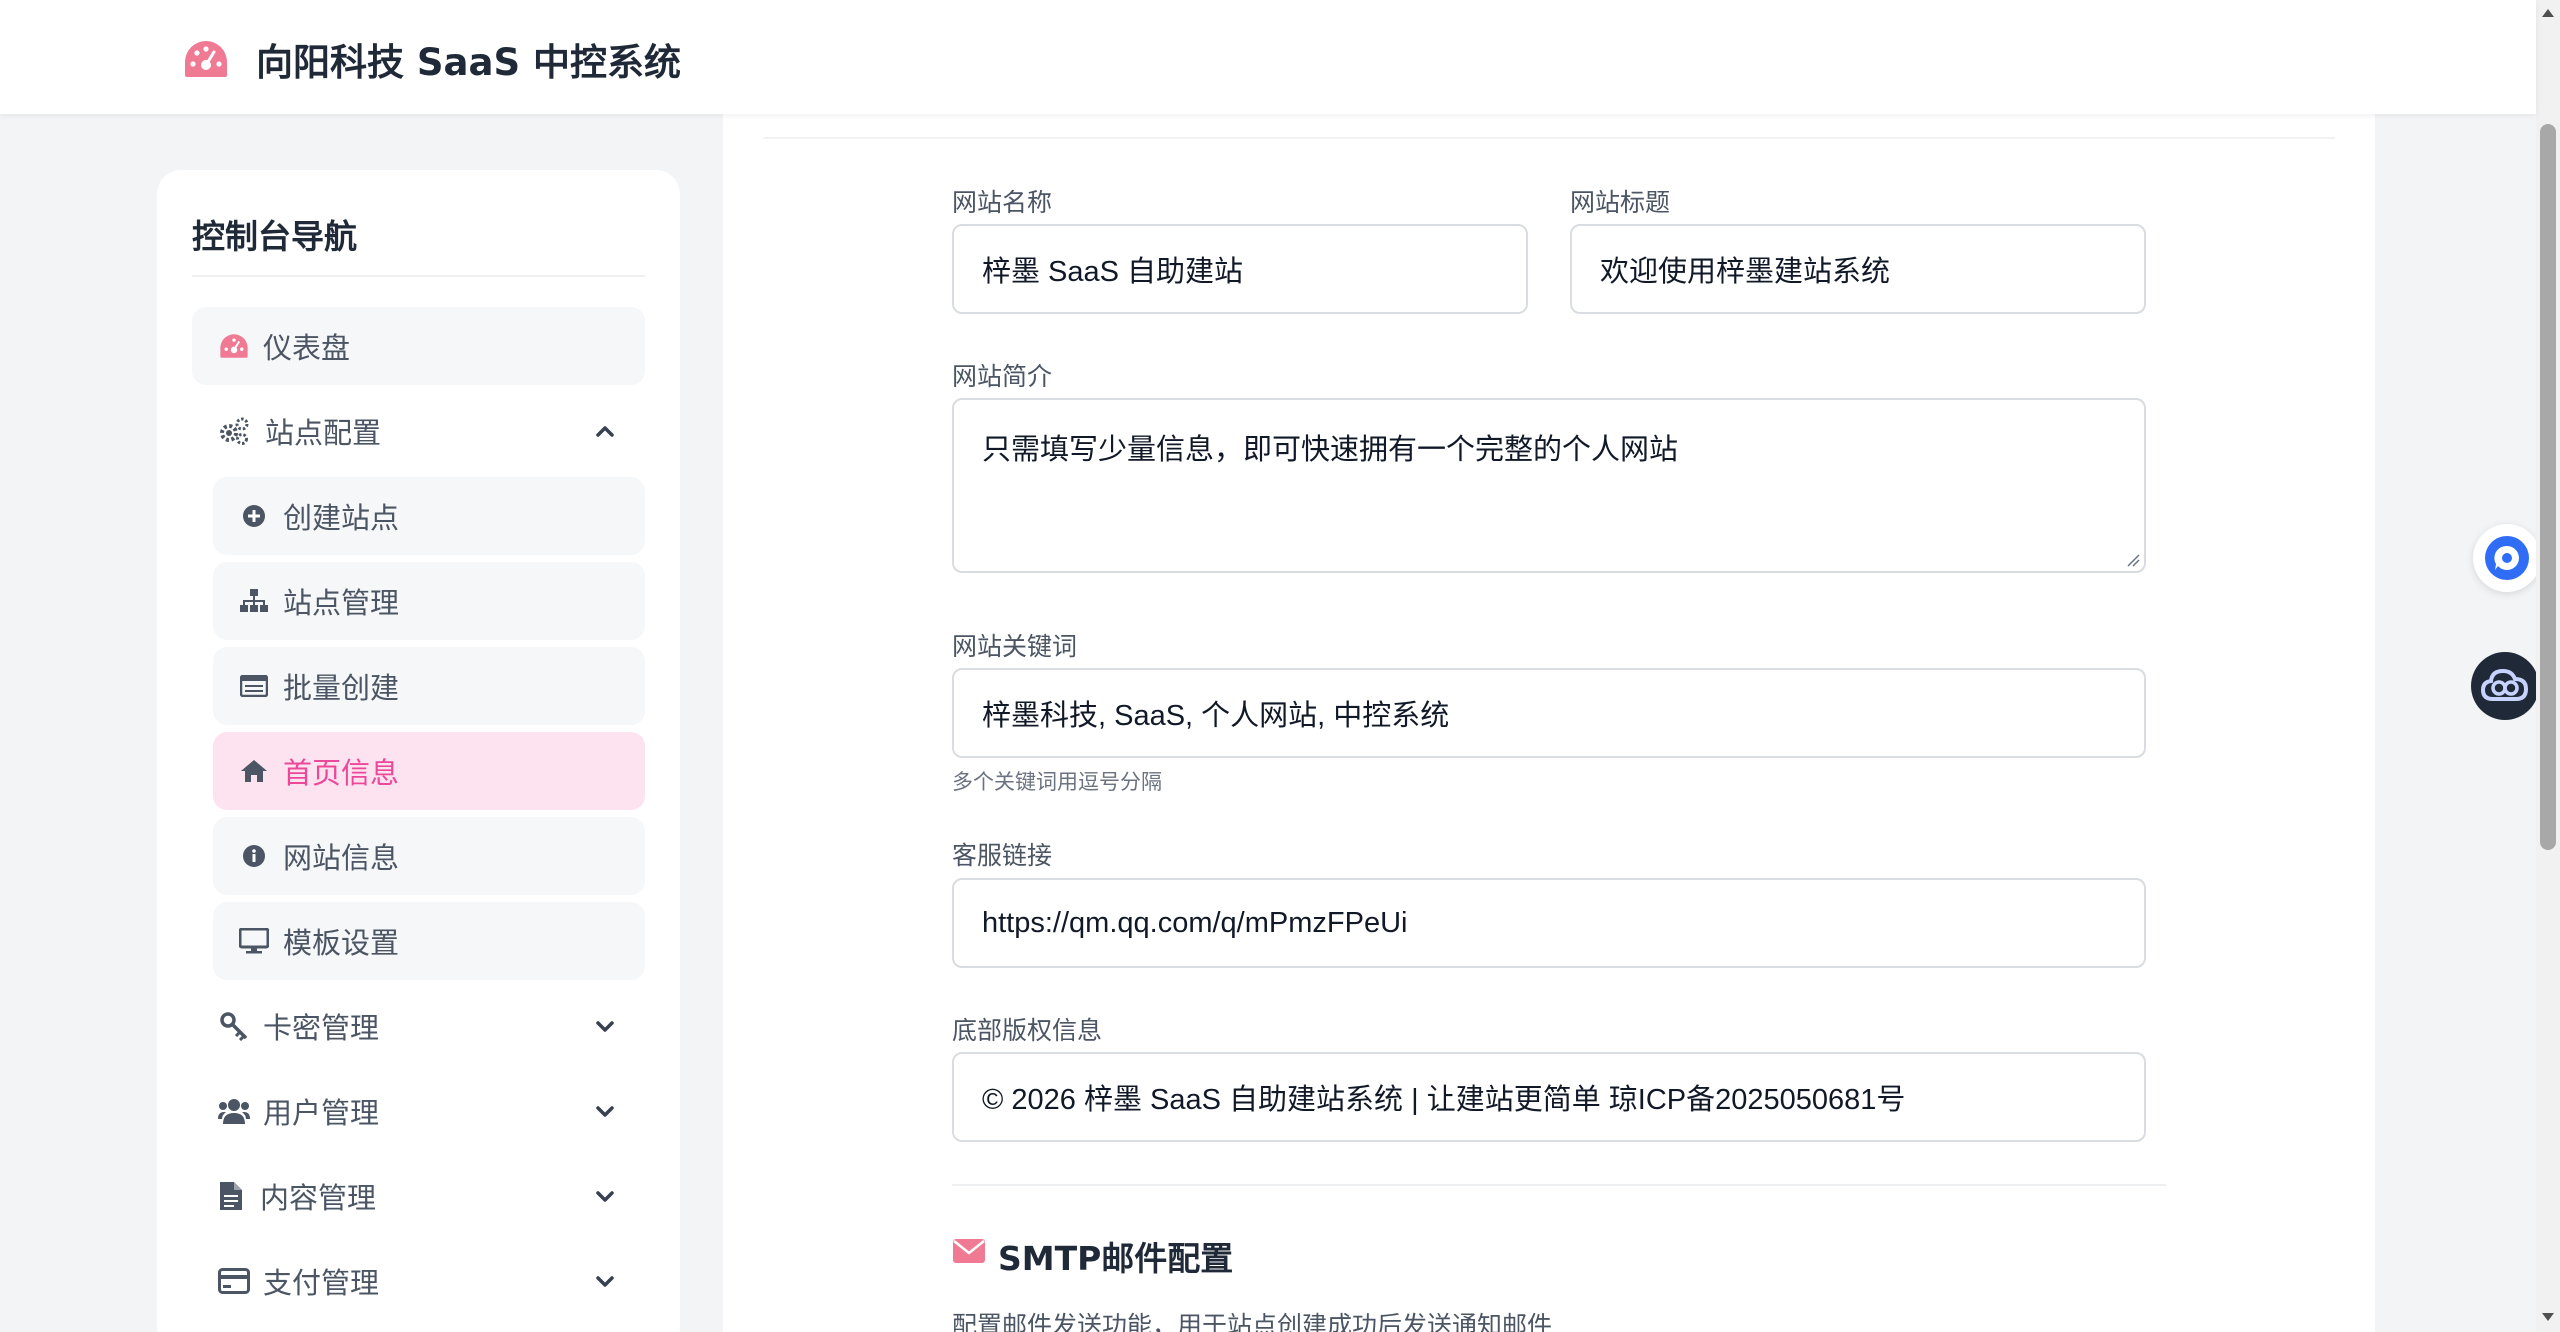 This screenshot has height=1332, width=2560. I want to click on sidebar-item-label: 站点管理, so click(341, 603).